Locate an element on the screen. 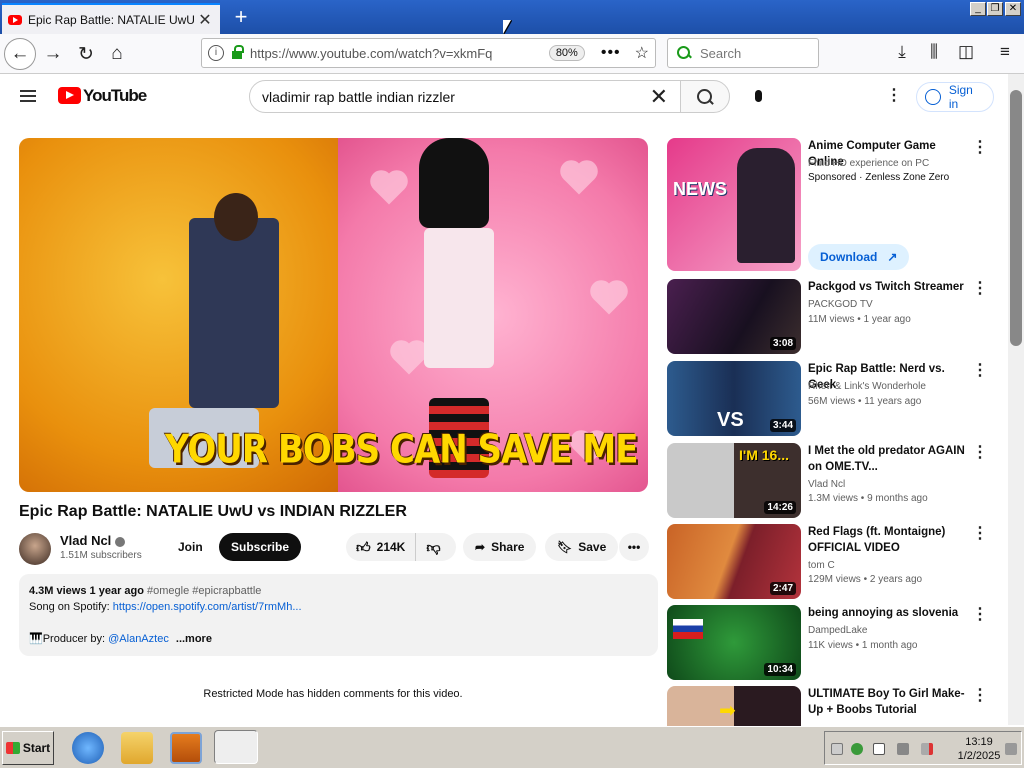 This screenshot has height=768, width=1024. hamburger-menu-icon is located at coordinates (28, 96).